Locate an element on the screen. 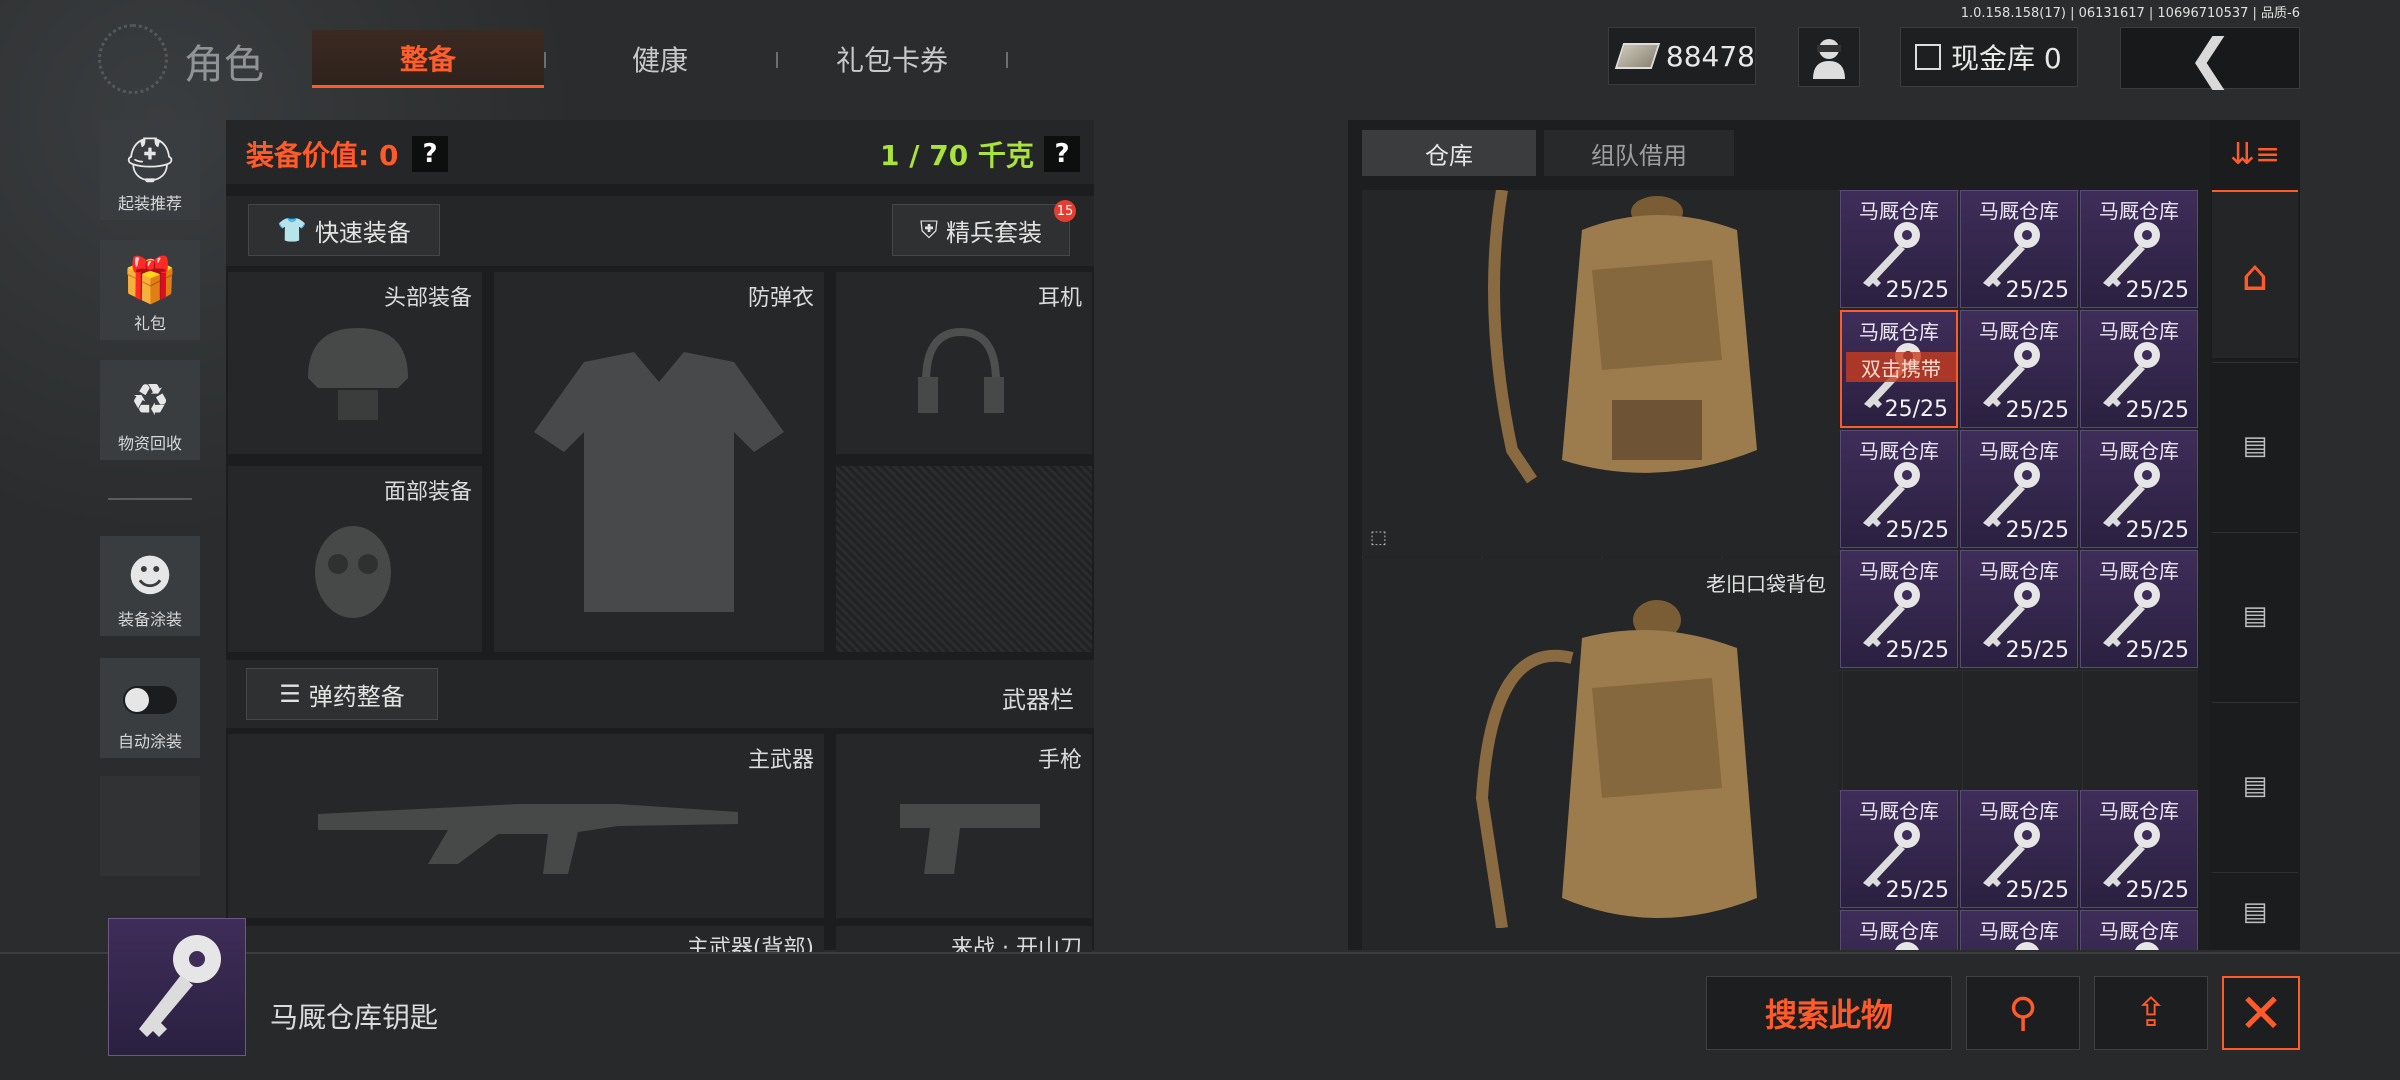 Image resolution: width=2400 pixels, height=1080 pixels. search-button: ⚲ is located at coordinates (2023, 1013).